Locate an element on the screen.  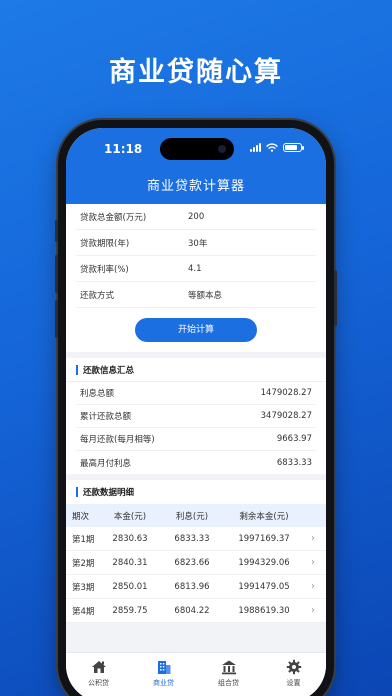
form-label: 贷款总金额(万元) is located at coordinates (113, 217).